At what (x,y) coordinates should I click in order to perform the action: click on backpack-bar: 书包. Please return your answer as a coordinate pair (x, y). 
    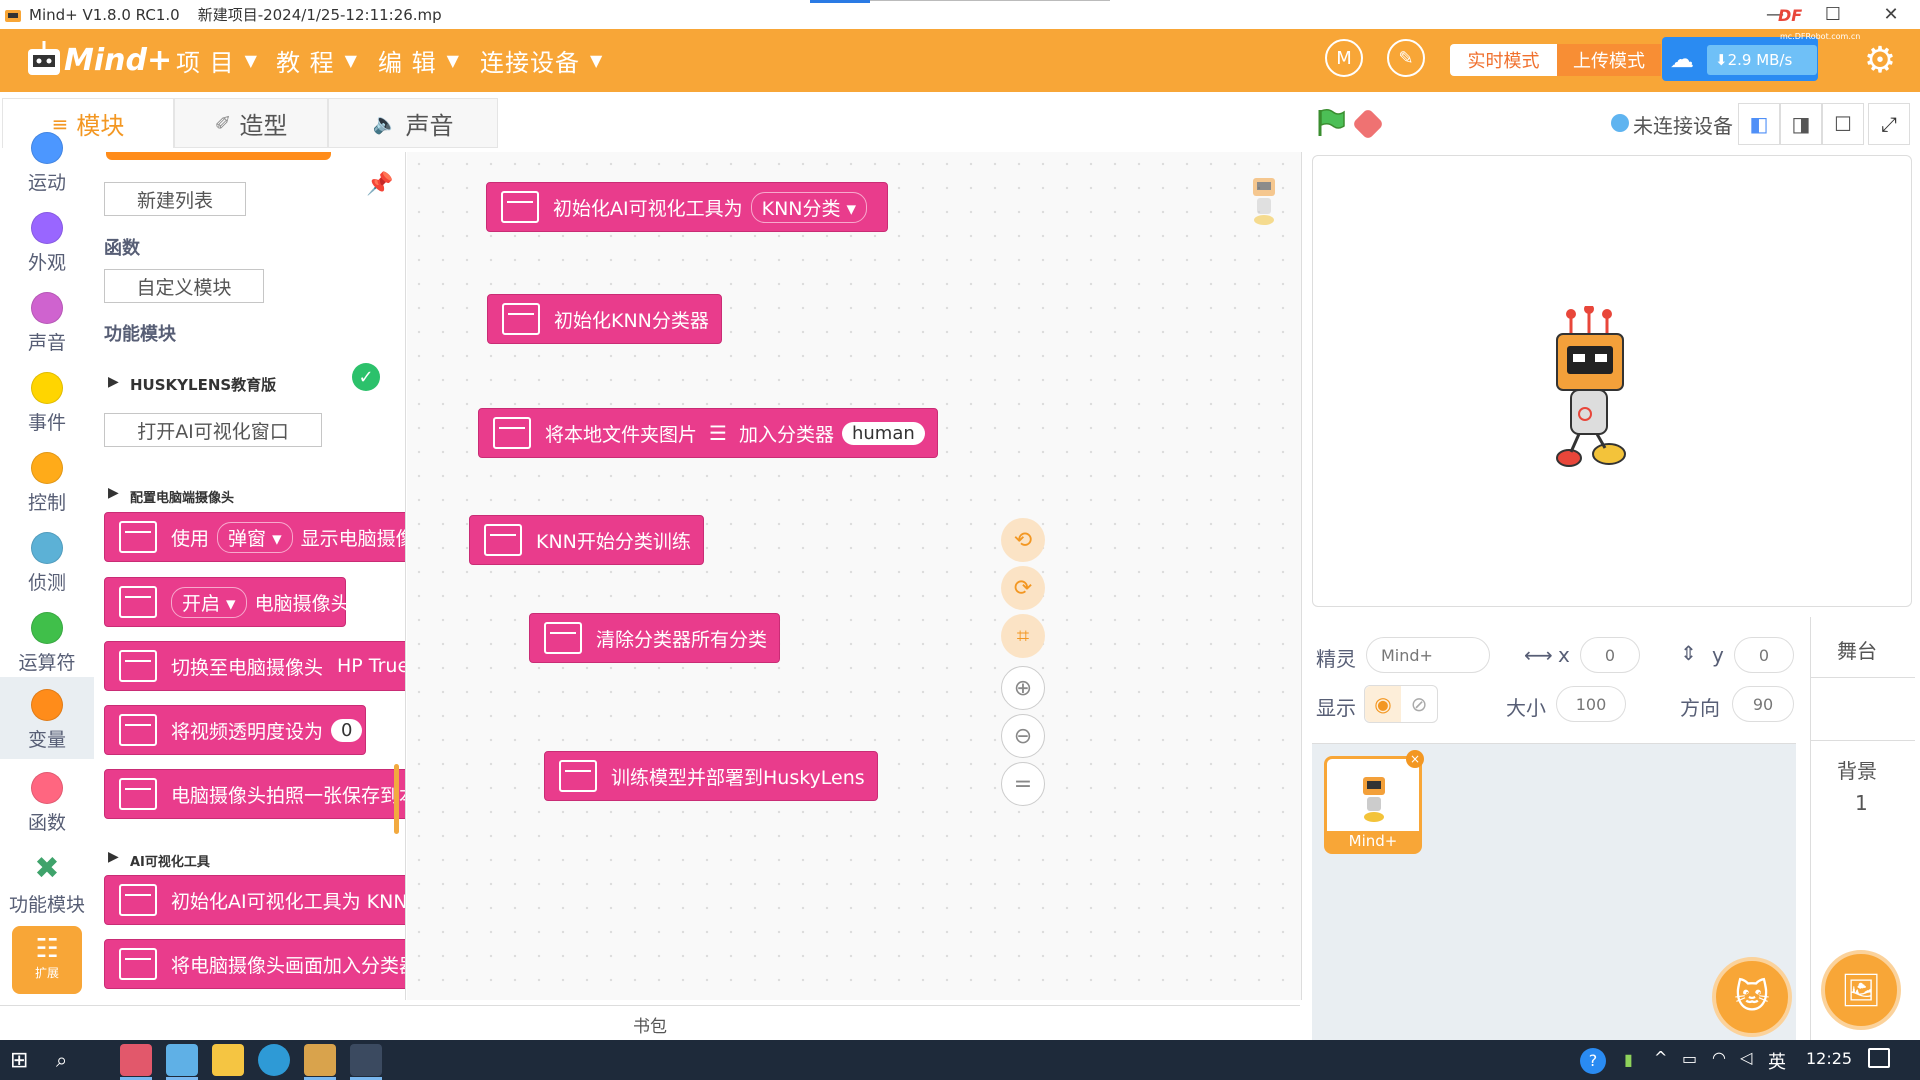
    Looking at the image, I should click on (650, 1024).